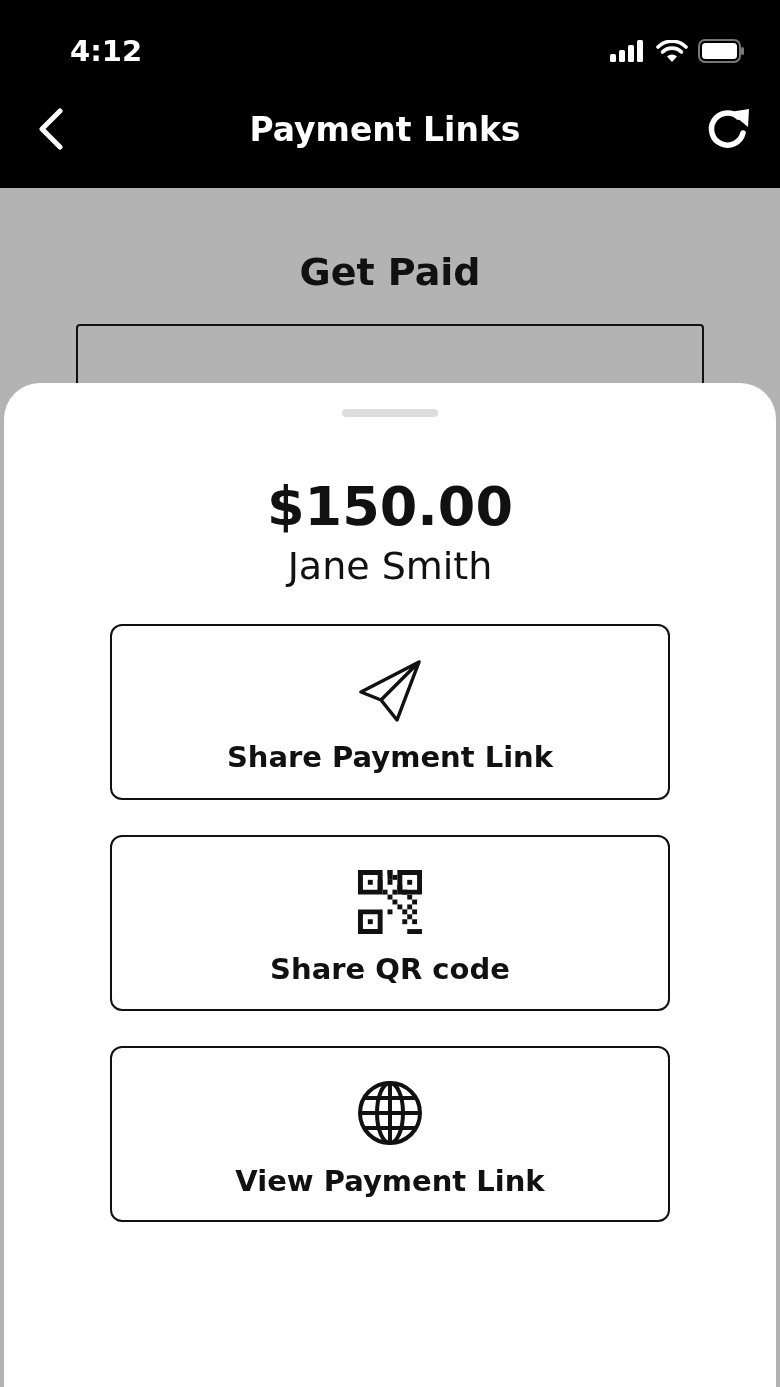  I want to click on signal-icon, so click(628, 51).